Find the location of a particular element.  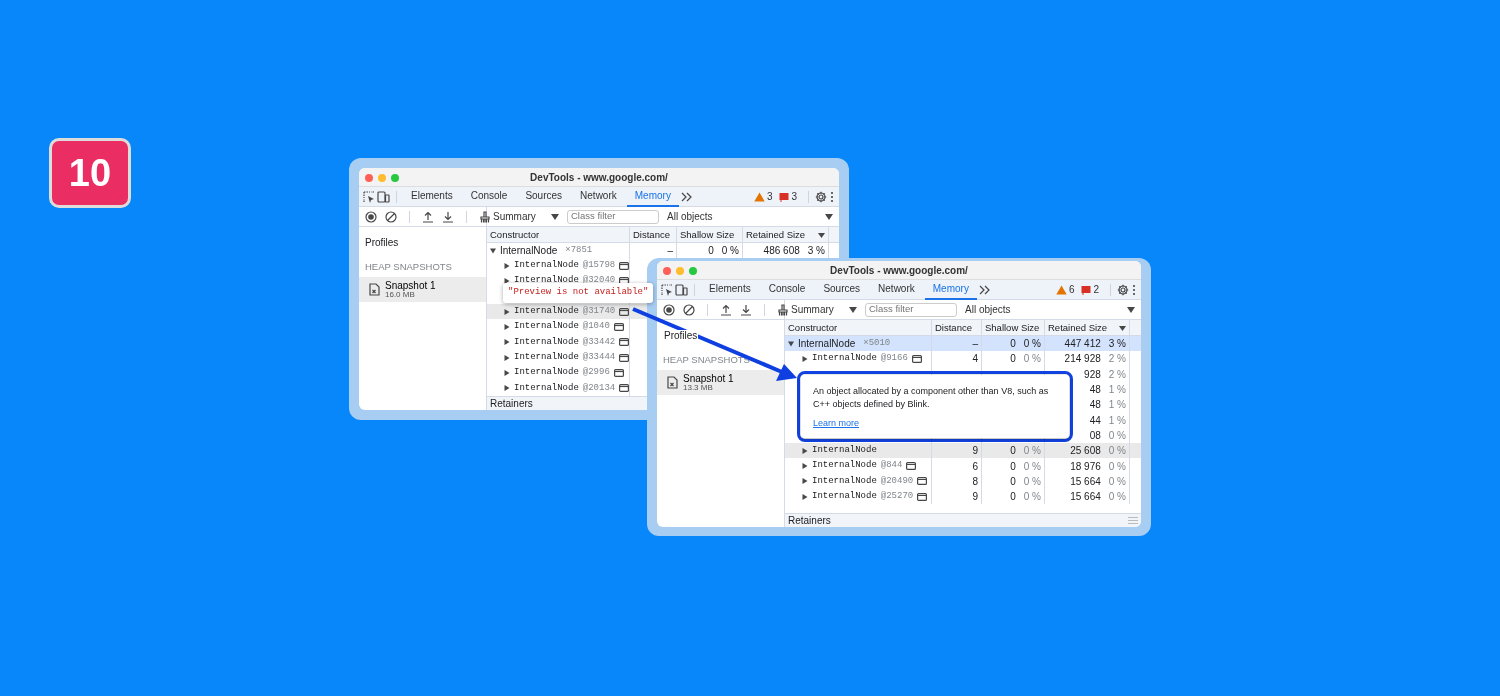

snapshot-item: Snapshot 1 13.3 MB is located at coordinates (720, 383).